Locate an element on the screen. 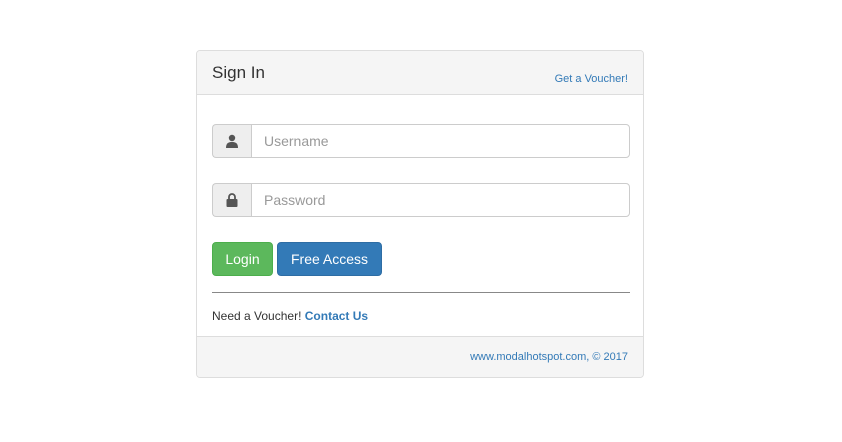 This screenshot has height=442, width=842. username-group is located at coordinates (421, 141).